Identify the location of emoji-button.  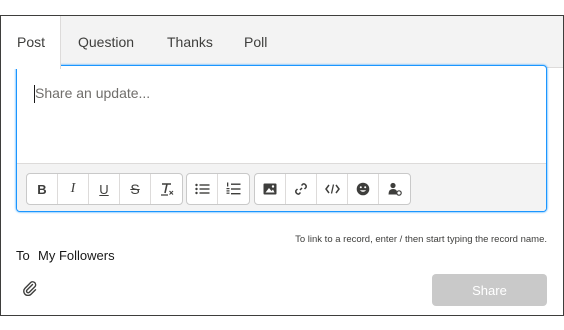
(363, 189).